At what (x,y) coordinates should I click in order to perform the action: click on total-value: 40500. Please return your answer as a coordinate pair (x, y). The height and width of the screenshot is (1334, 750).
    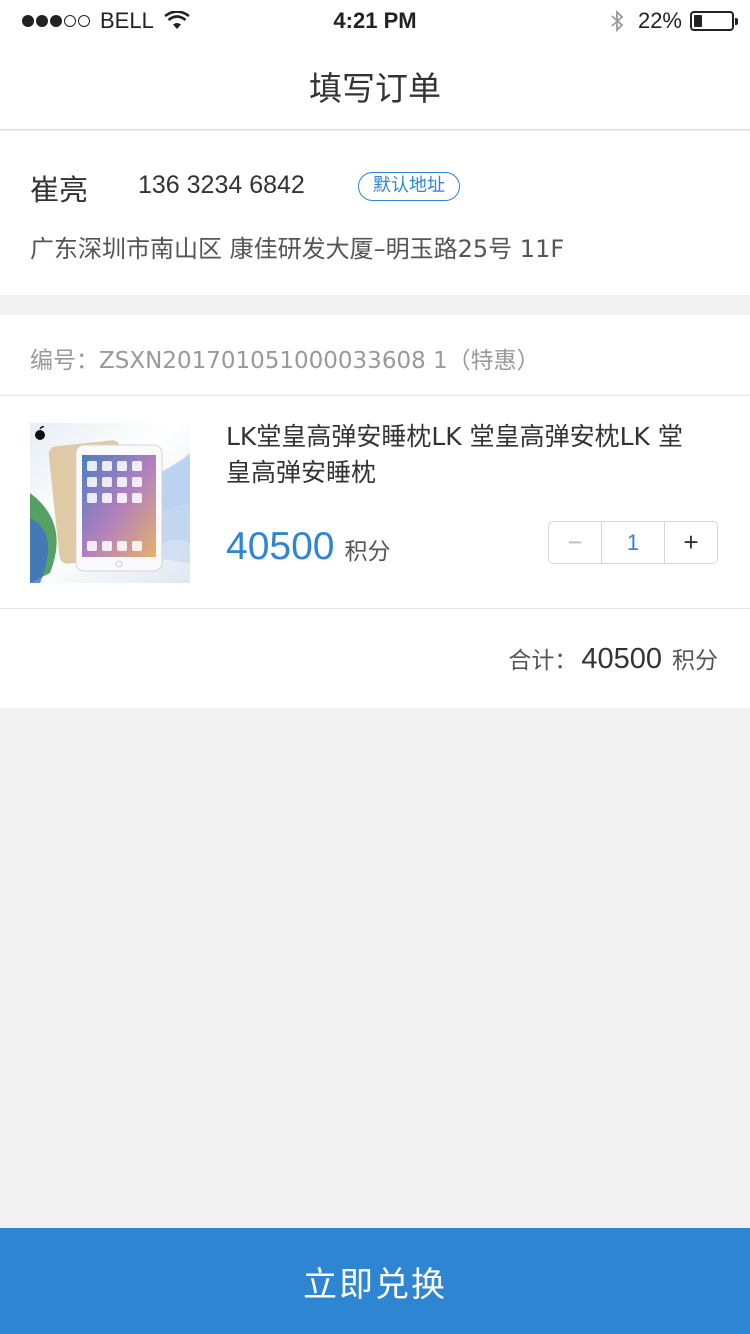
    Looking at the image, I should click on (621, 659).